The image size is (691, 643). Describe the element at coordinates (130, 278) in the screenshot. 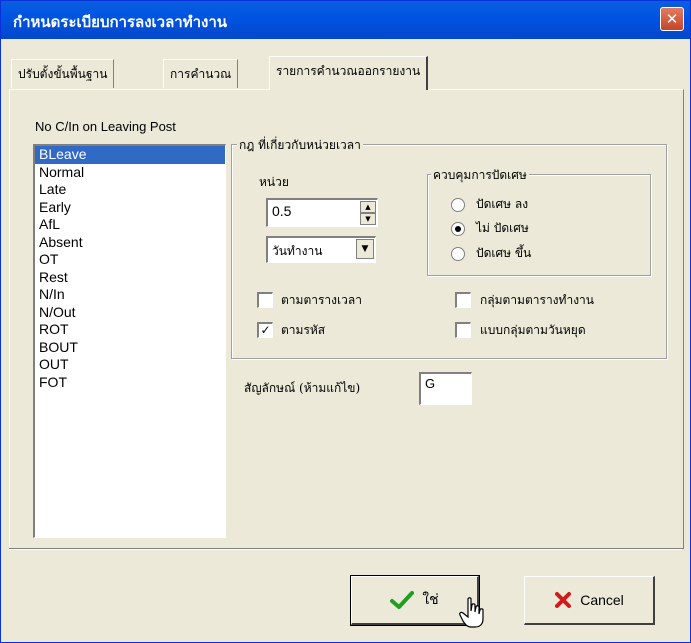

I see `list-item: Rest` at that location.